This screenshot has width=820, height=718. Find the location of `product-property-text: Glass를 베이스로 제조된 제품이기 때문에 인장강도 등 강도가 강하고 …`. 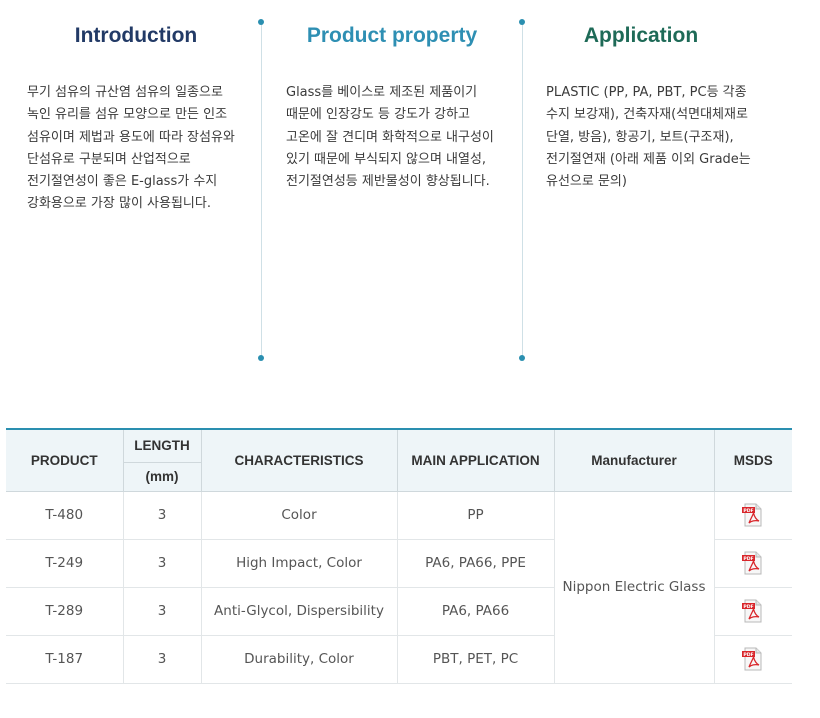

product-property-text: Glass를 베이스로 제조된 제품이기 때문에 인장강도 등 강도가 강하고 … is located at coordinates (390, 137).